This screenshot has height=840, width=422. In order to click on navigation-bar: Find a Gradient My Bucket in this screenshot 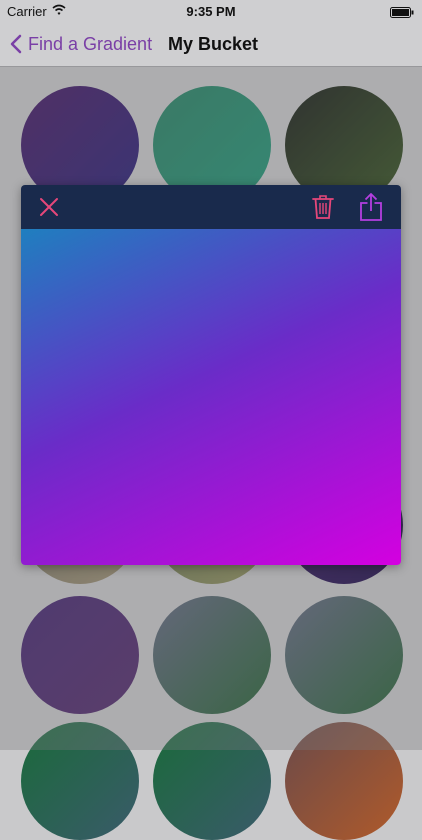, I will do `click(211, 44)`.